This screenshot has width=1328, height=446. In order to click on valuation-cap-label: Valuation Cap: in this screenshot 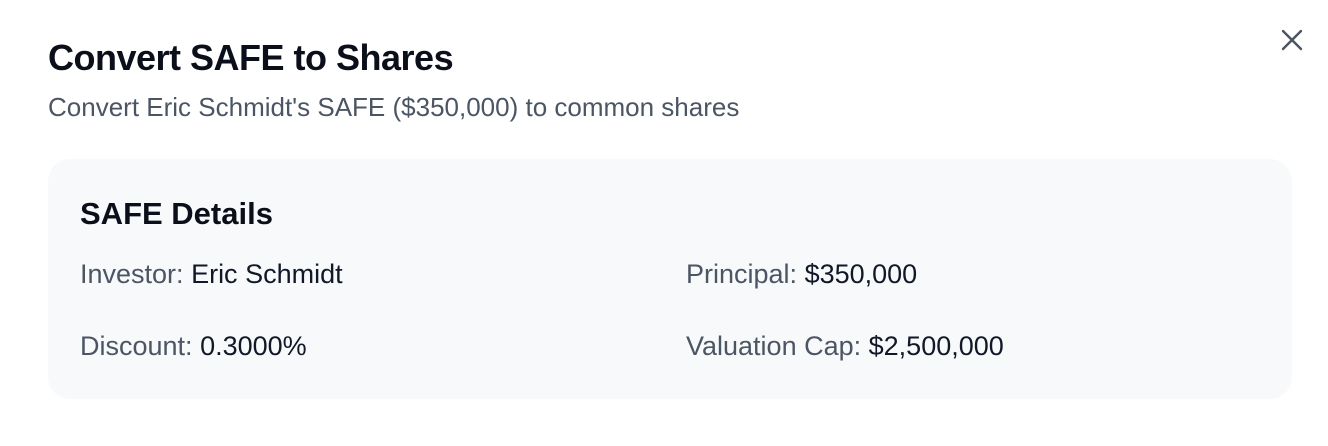, I will do `click(774, 346)`.